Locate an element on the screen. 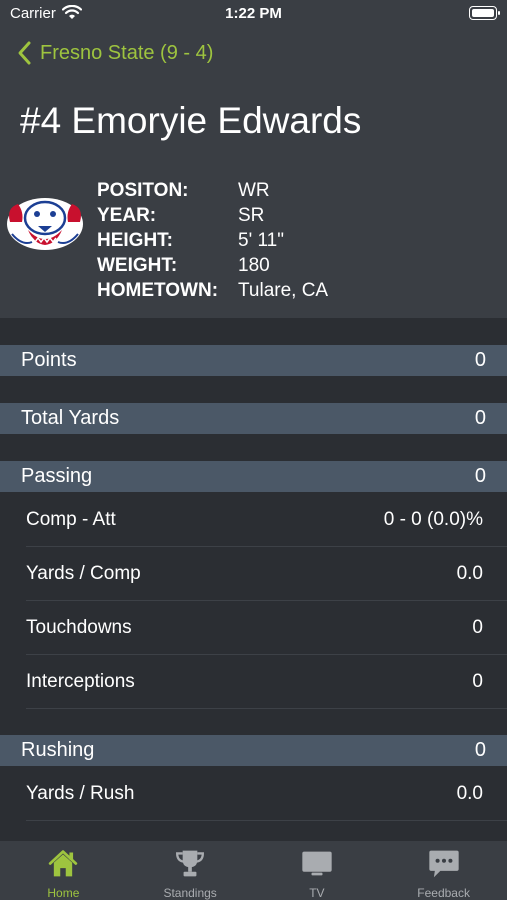 The height and width of the screenshot is (900, 507). player-info-values: WR SR 5' 11" 180 Tulare, CA is located at coordinates (283, 240).